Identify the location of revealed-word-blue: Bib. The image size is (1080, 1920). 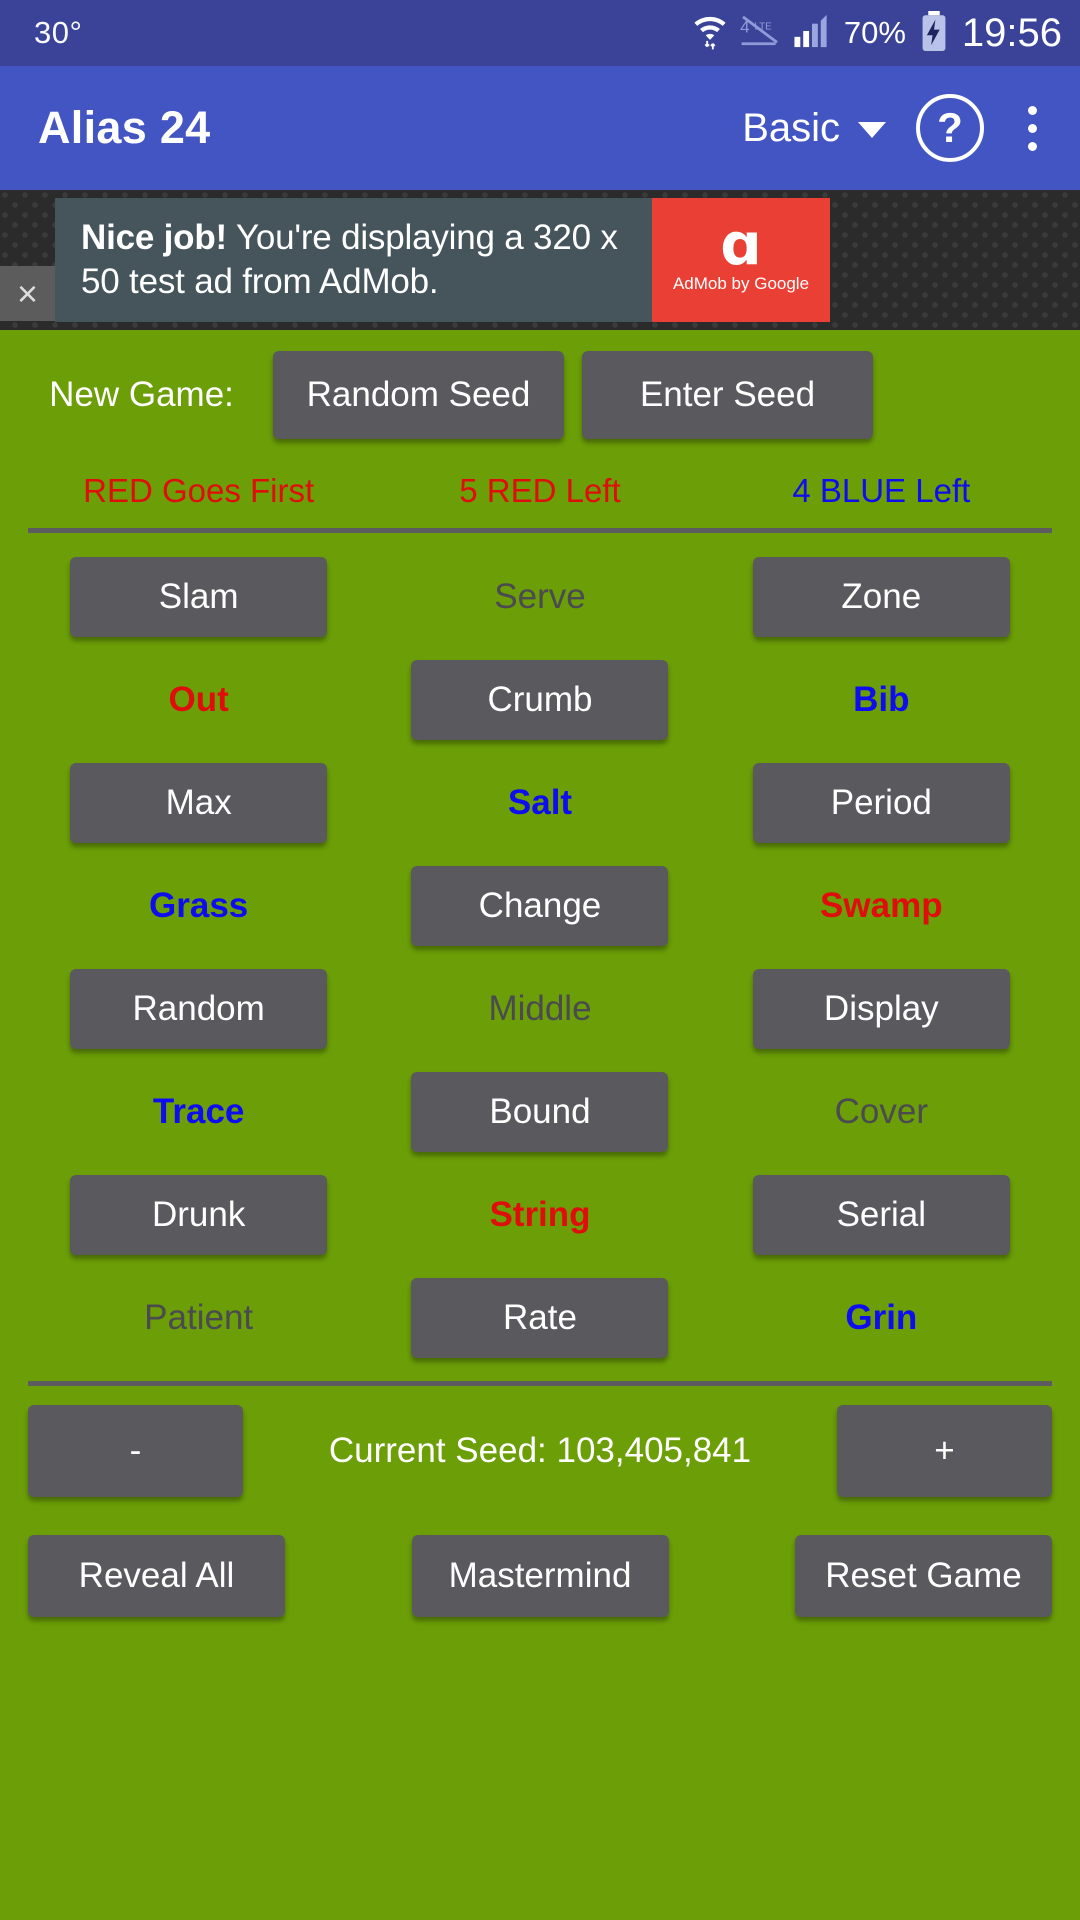
(881, 699).